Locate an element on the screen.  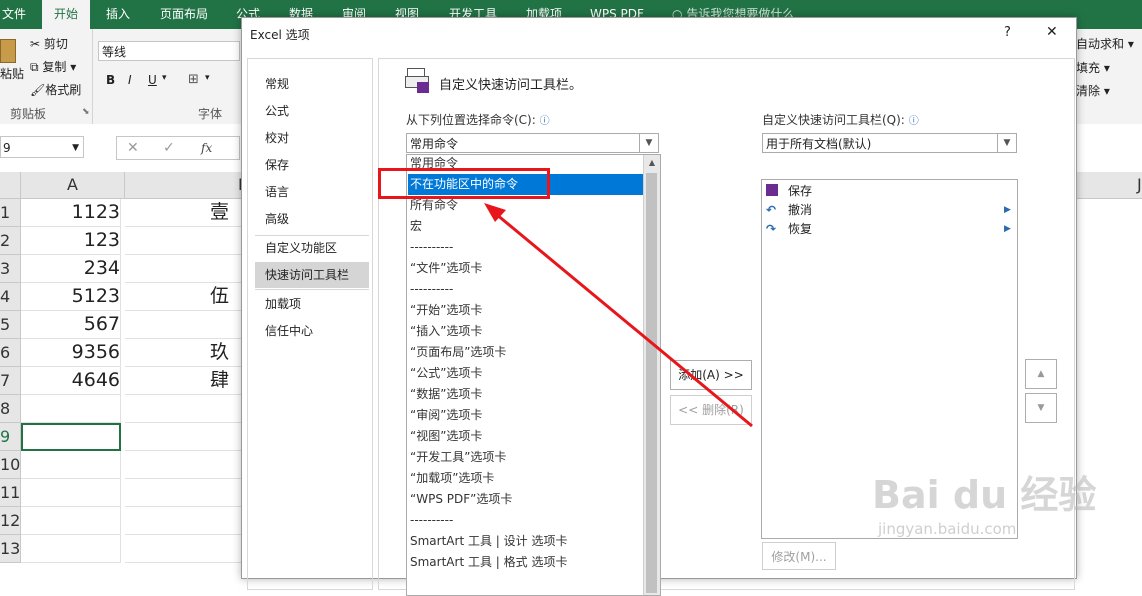
arrow-line is located at coordinates (624, 320).